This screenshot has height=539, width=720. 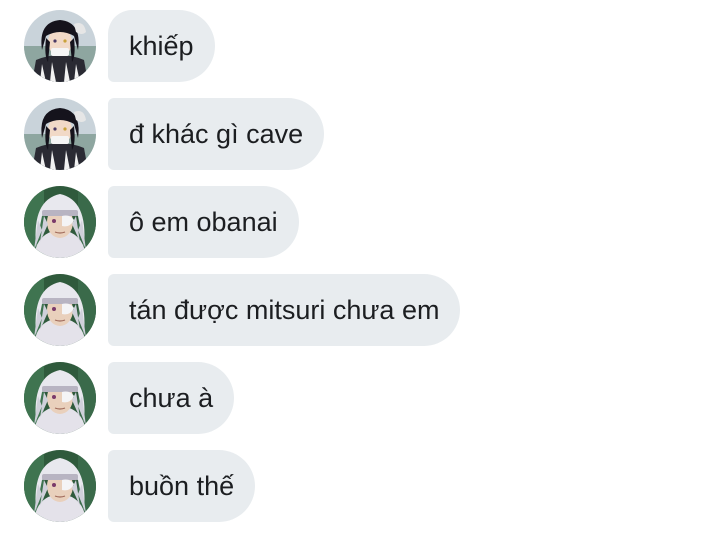 What do you see at coordinates (284, 310) in the screenshot?
I see `message-bubble: tán được mitsuri chưa em` at bounding box center [284, 310].